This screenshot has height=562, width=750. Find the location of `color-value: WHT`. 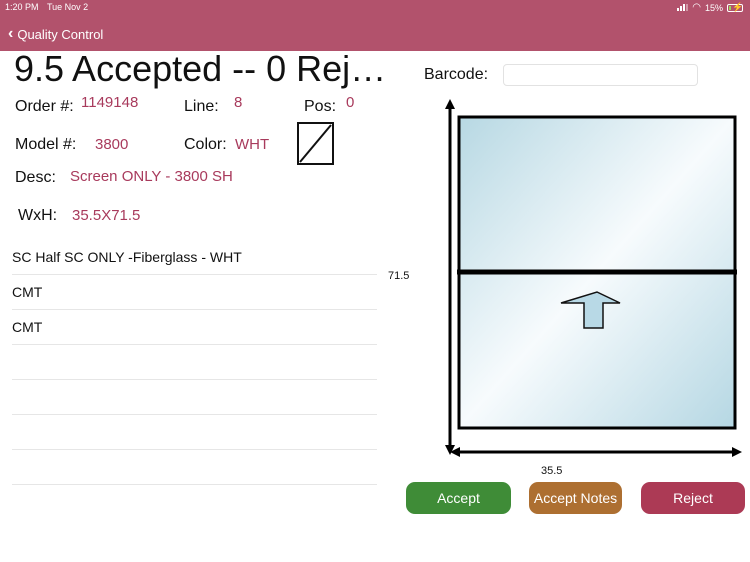

color-value: WHT is located at coordinates (252, 144).